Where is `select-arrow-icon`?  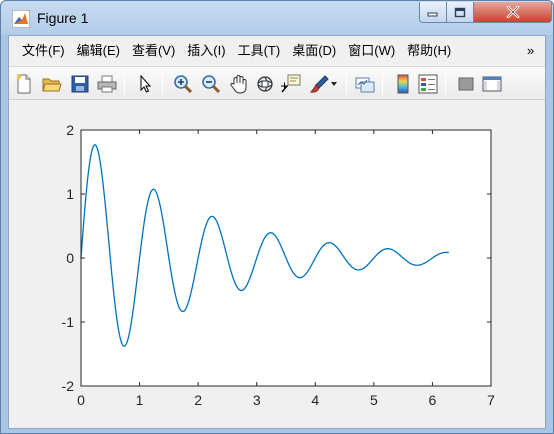
select-arrow-icon is located at coordinates (146, 84).